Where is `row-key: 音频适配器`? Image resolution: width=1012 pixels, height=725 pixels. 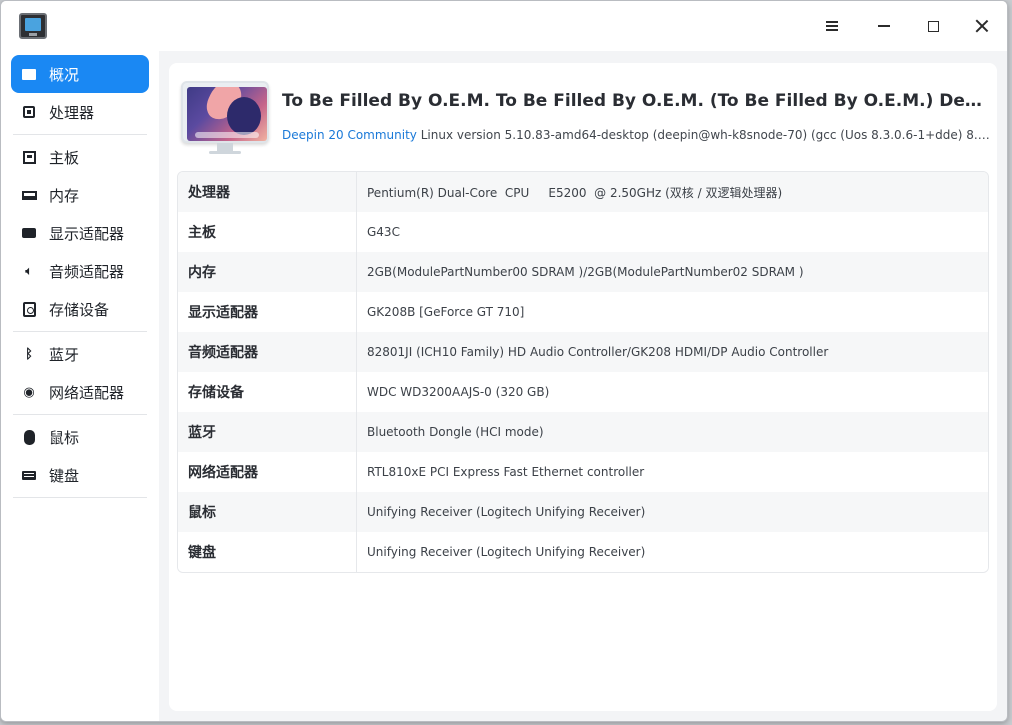
row-key: 音频适配器 is located at coordinates (267, 352).